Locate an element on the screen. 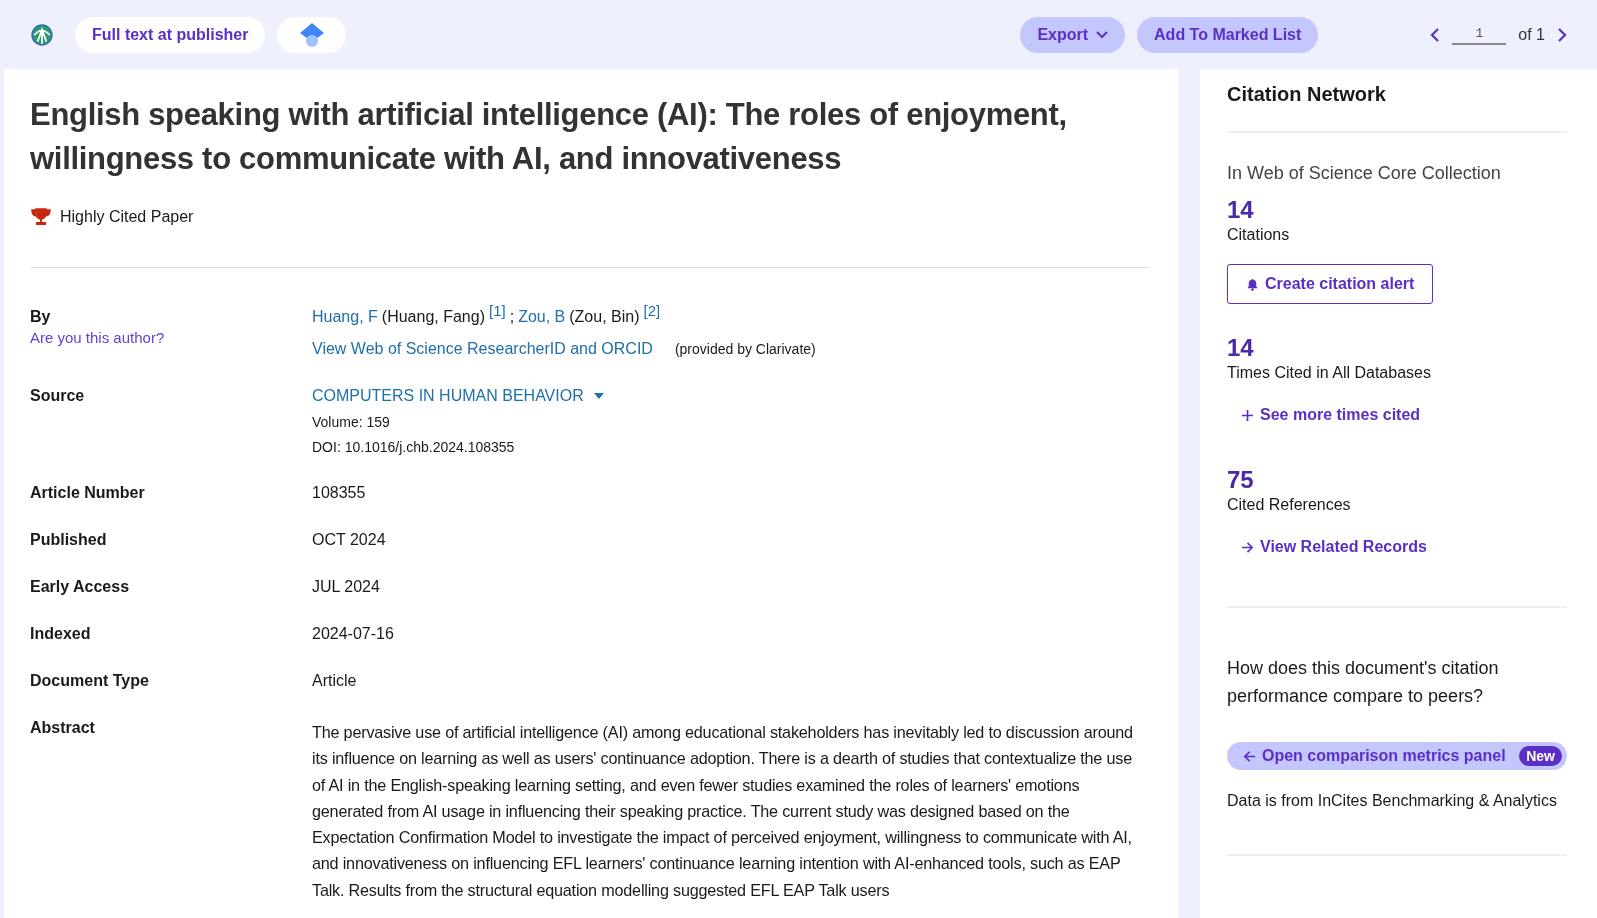 The image size is (1597, 918). graduation-cap-icon is located at coordinates (311, 34).